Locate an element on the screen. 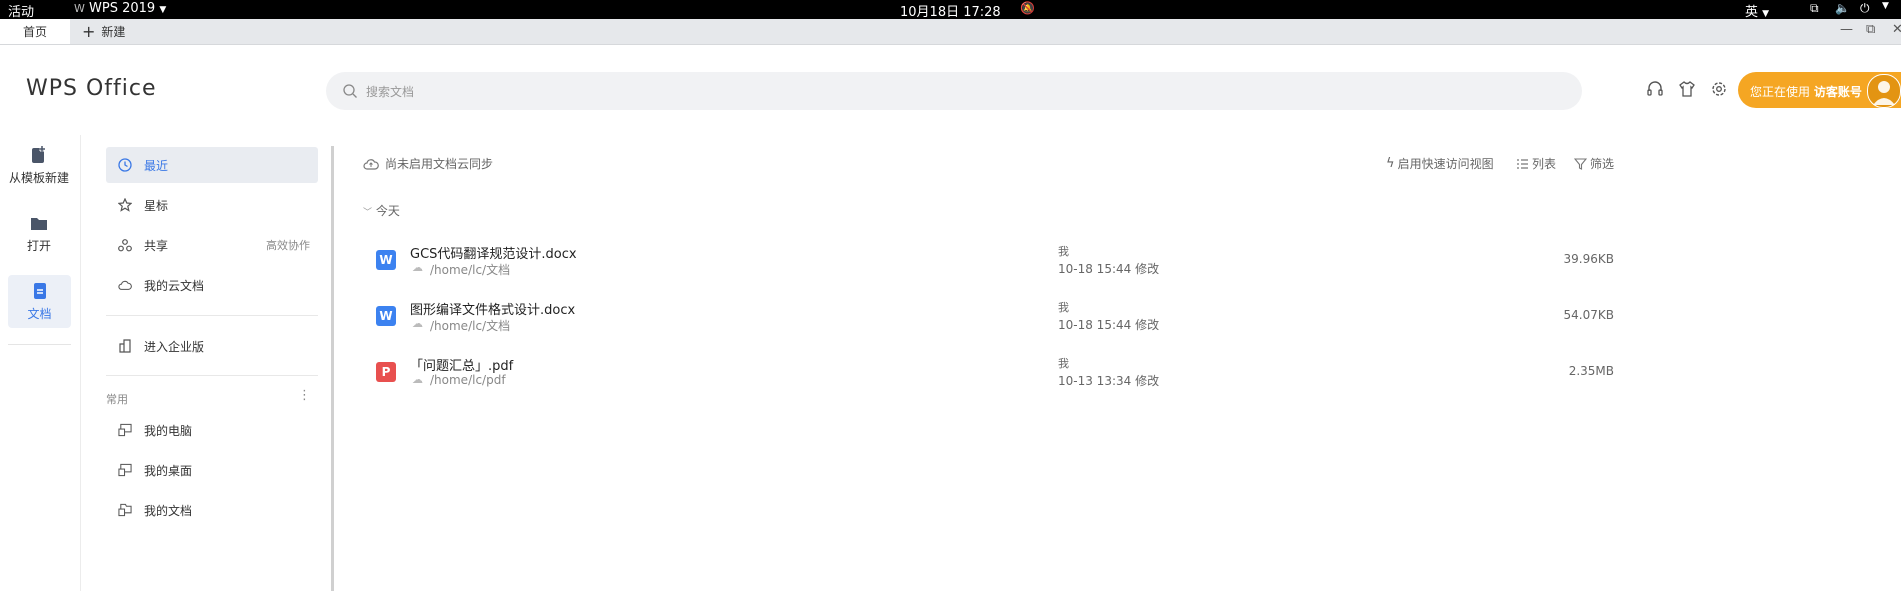  rail-new-from-template-label: 从模板新建 is located at coordinates (38, 178).